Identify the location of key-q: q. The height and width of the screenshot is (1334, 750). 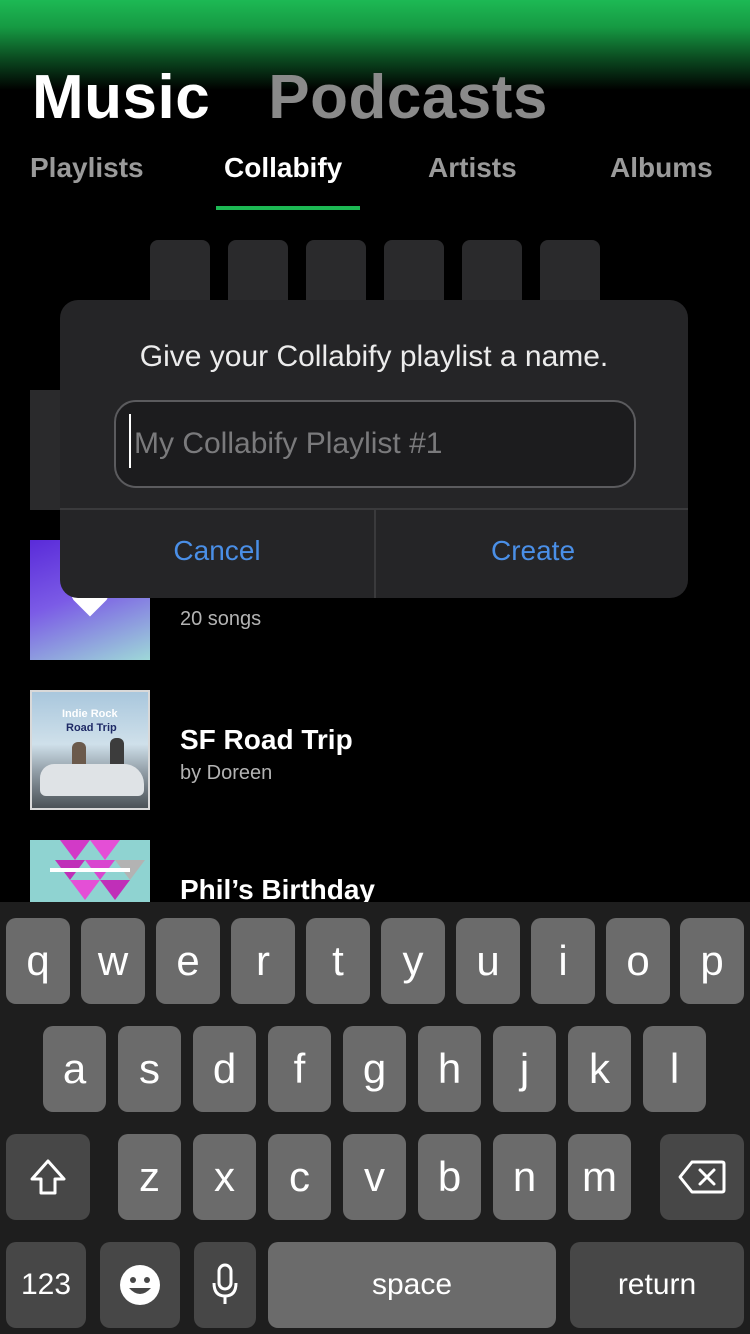
(38, 961).